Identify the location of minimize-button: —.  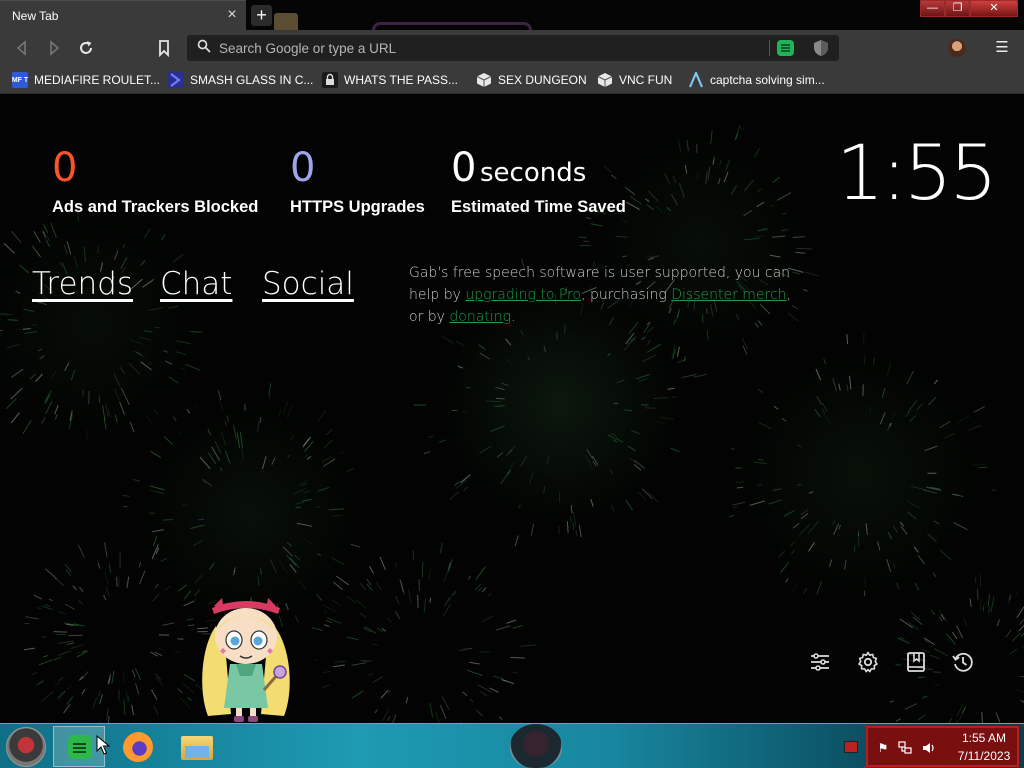
(932, 8).